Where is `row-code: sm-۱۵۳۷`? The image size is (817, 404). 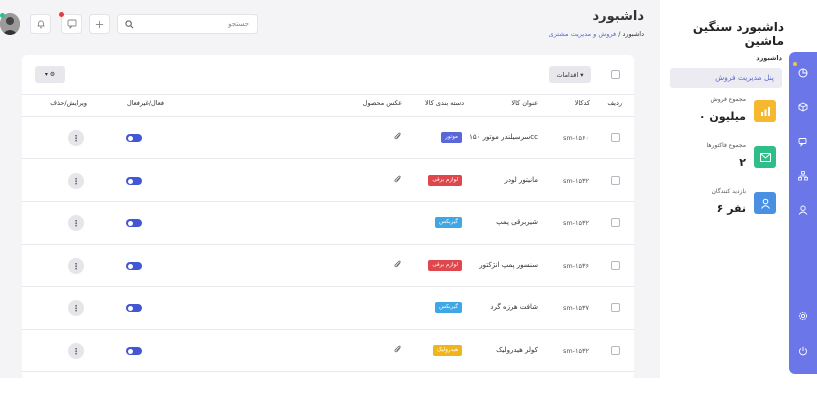
row-code: sm-۱۵۳۷ is located at coordinates (575, 308).